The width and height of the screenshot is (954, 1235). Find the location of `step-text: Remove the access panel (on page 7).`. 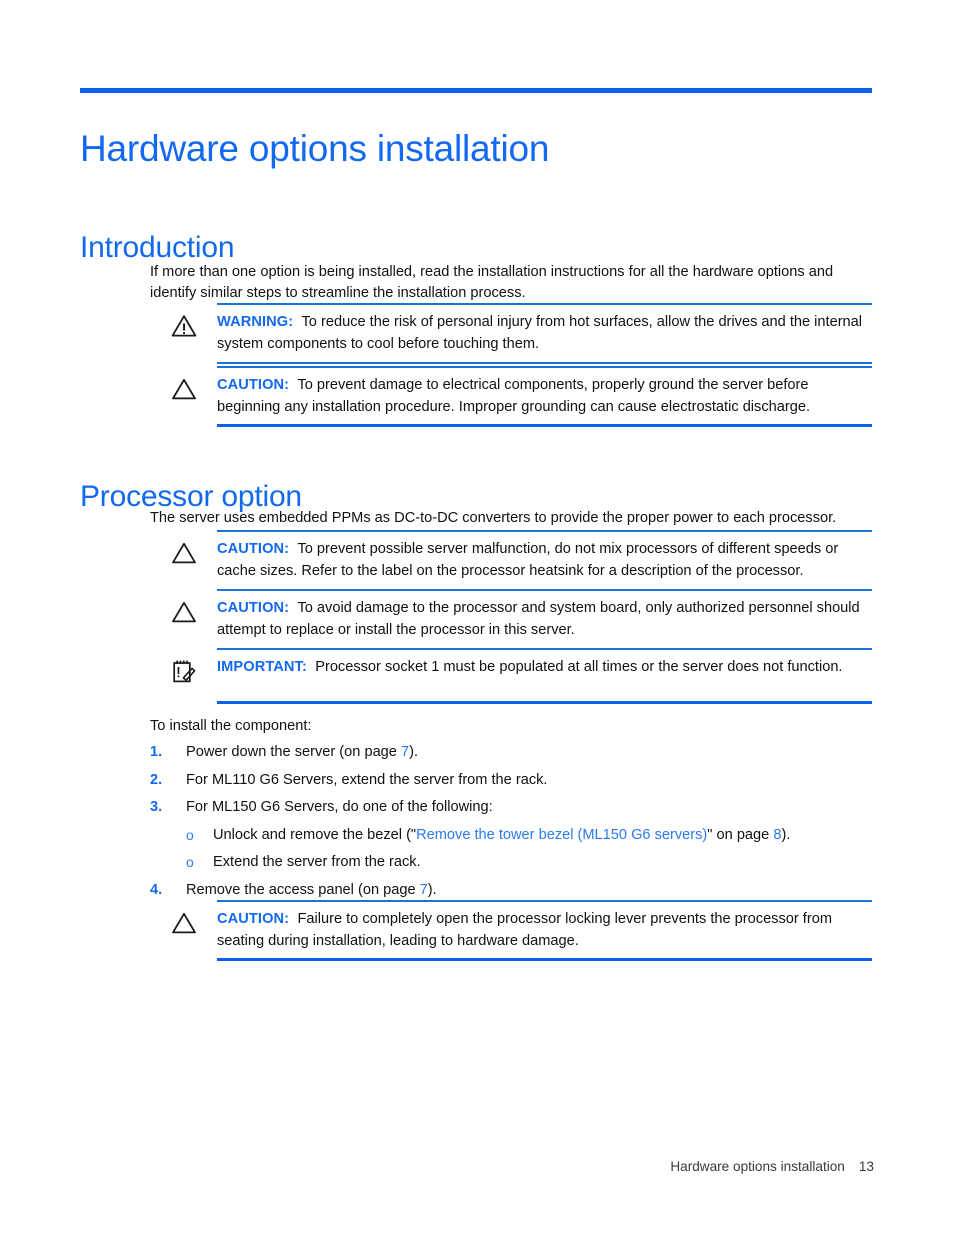

step-text: Remove the access panel (on page 7). is located at coordinates (529, 890).